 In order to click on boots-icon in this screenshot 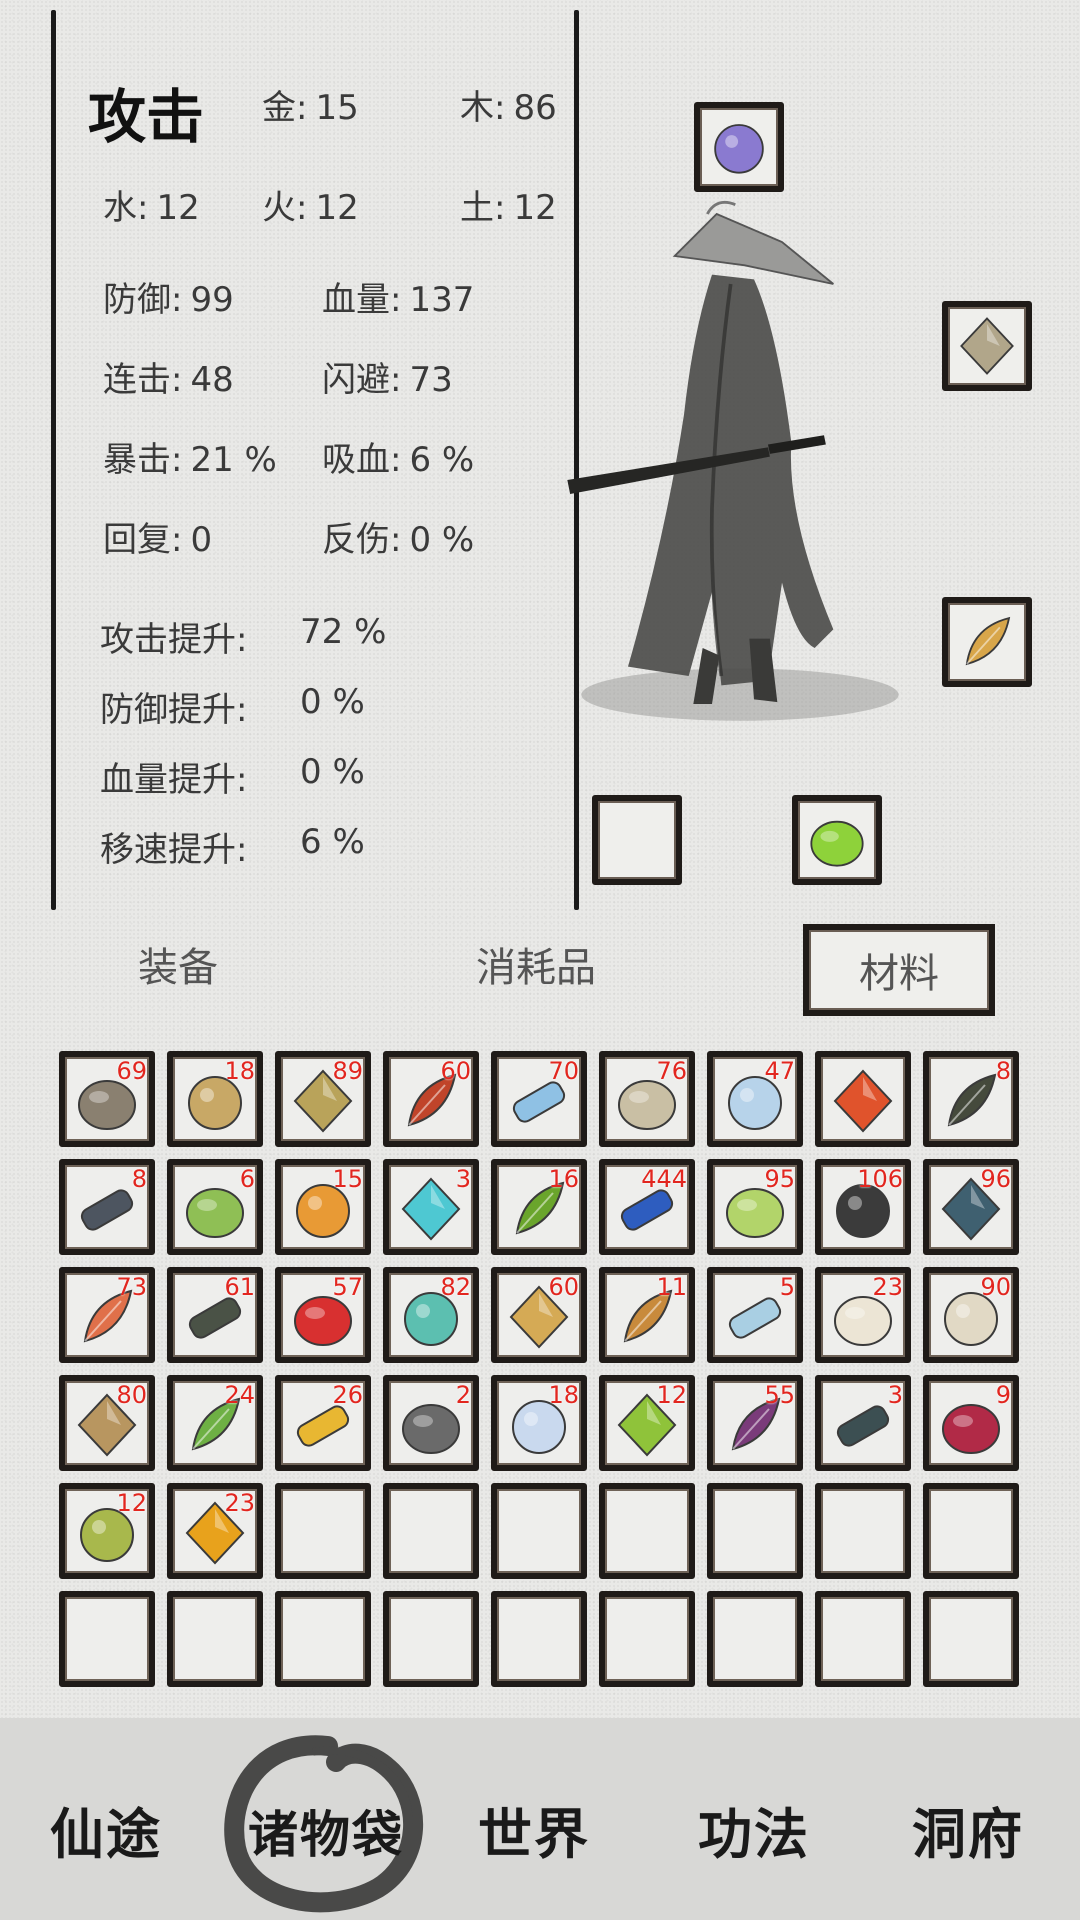, I will do `click(837, 840)`.